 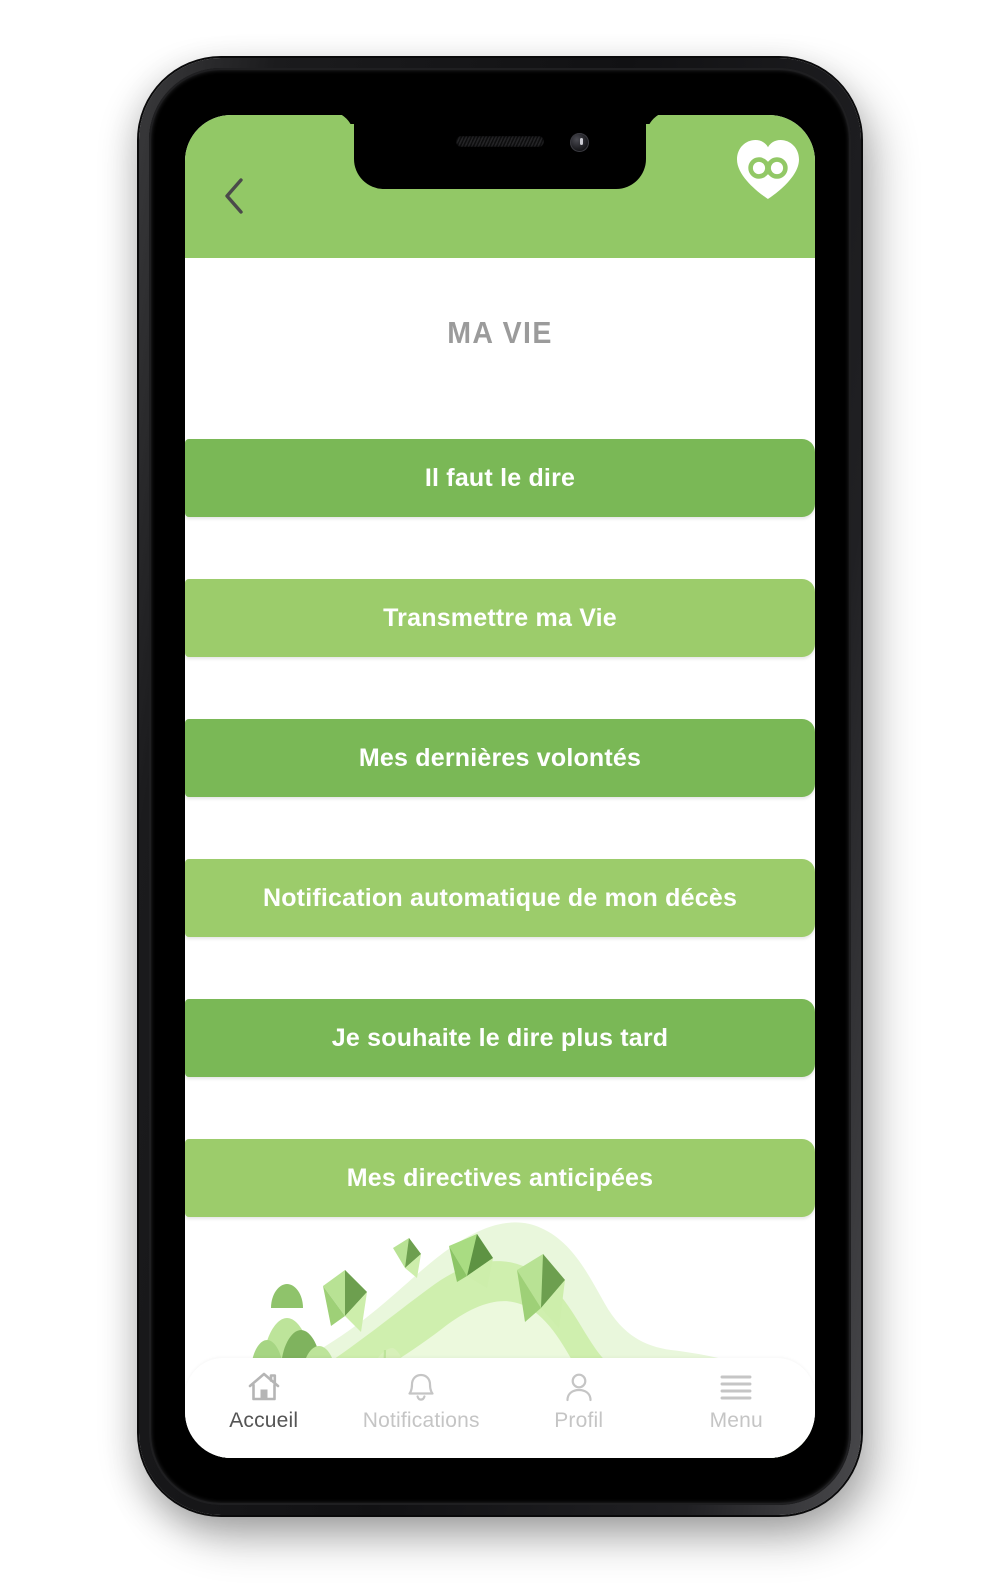 What do you see at coordinates (579, 1387) in the screenshot?
I see `user-icon` at bounding box center [579, 1387].